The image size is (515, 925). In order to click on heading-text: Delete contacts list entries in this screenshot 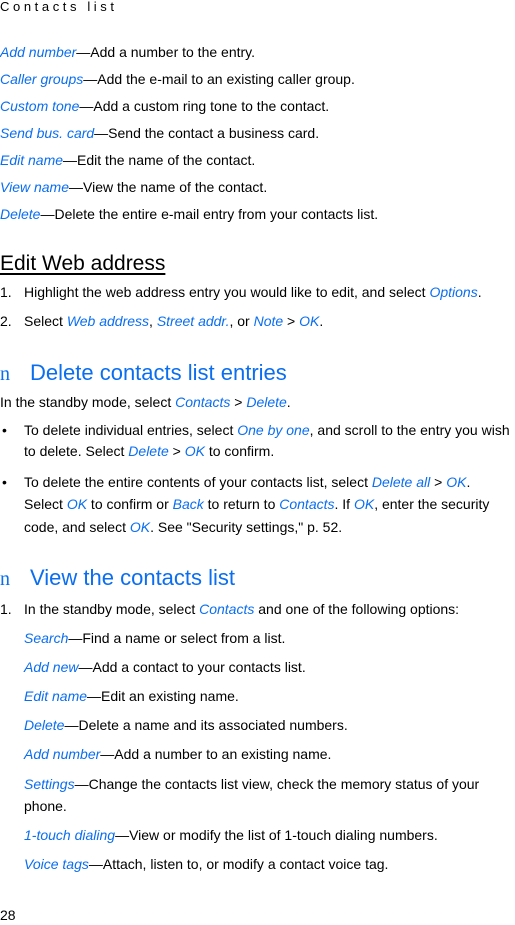, I will do `click(158, 372)`.